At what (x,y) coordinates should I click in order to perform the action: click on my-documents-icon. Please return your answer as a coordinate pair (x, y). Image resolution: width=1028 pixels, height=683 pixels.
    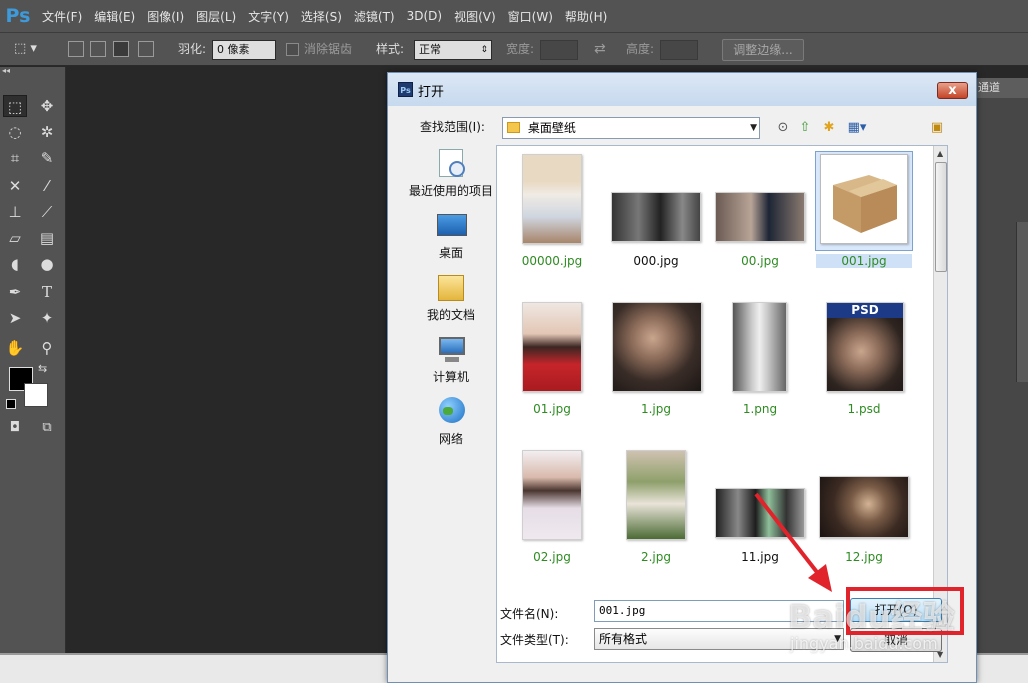
    Looking at the image, I should click on (451, 288).